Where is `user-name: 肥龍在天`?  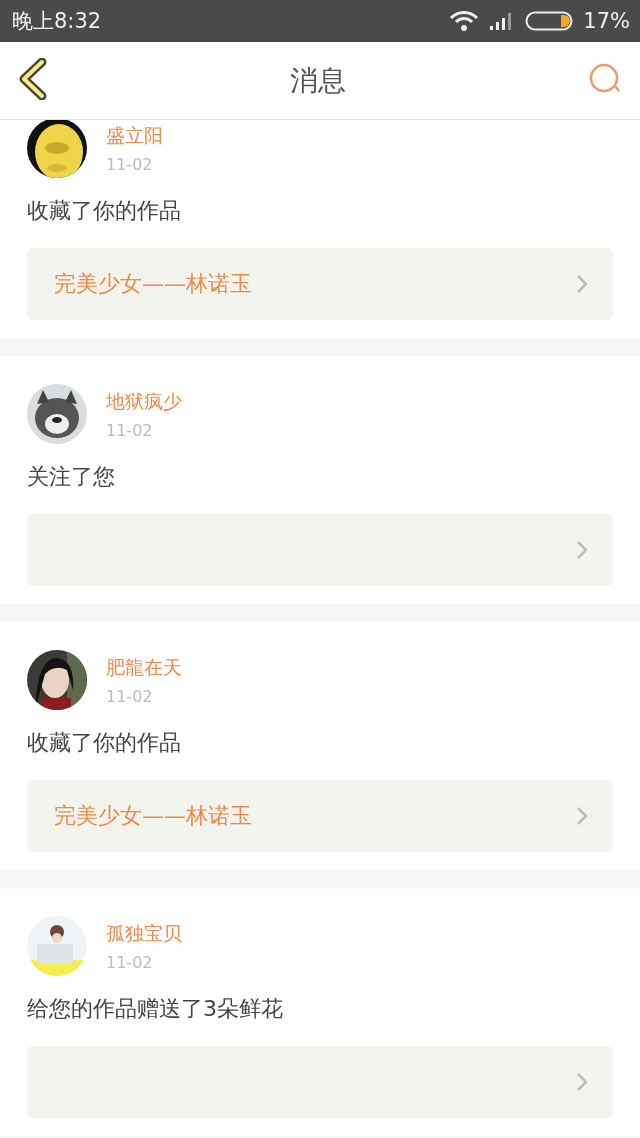
user-name: 肥龍在天 is located at coordinates (144, 667).